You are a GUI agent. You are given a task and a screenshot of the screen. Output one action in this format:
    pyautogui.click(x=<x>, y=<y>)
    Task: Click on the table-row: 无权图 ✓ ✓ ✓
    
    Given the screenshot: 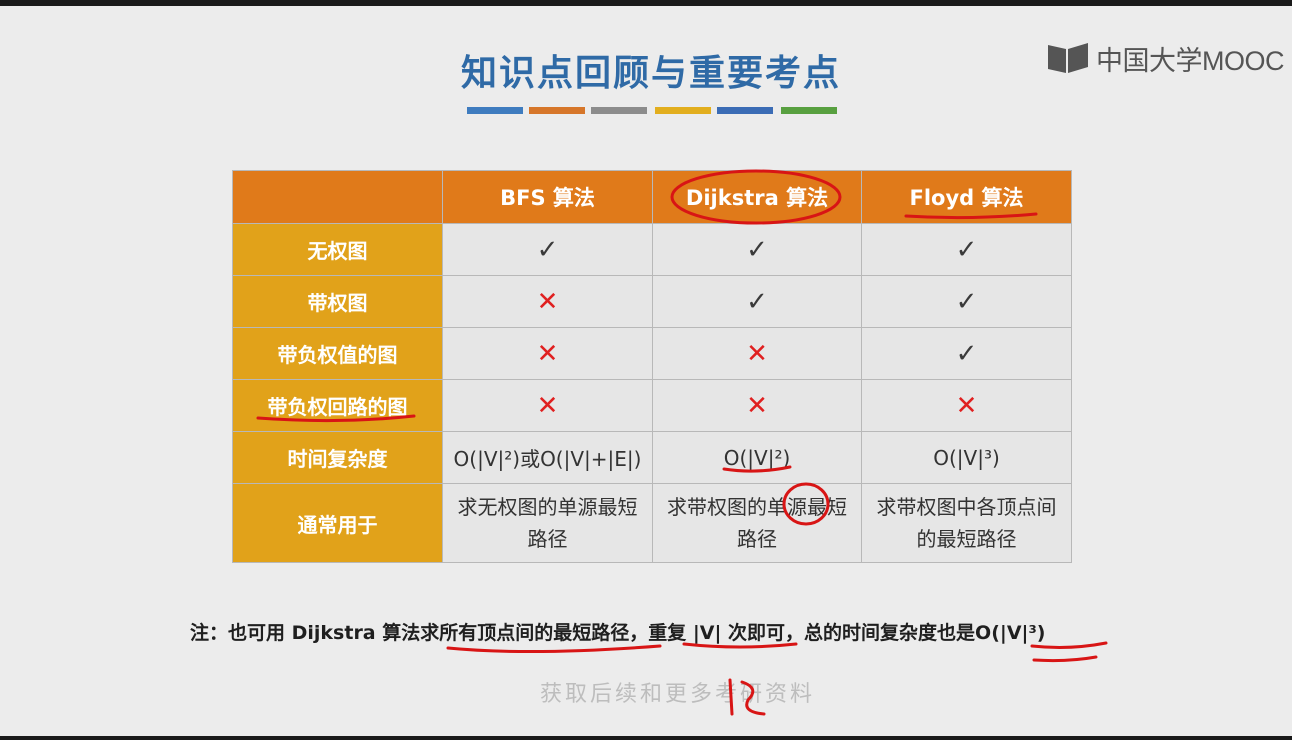 What is the action you would take?
    pyautogui.click(x=652, y=249)
    